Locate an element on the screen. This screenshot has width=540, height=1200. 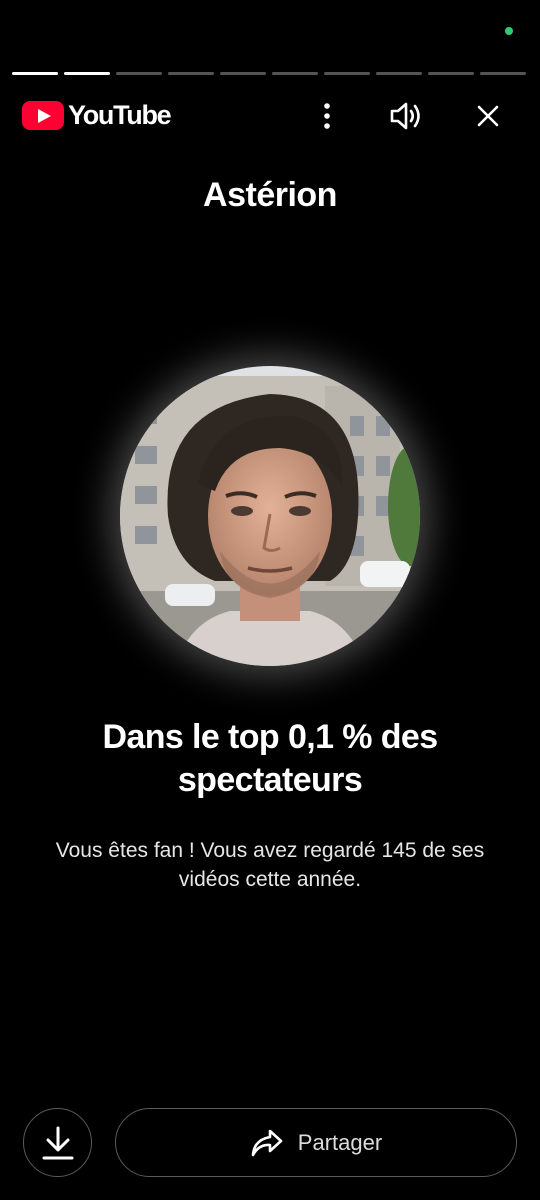
sound-toggle-button is located at coordinates (407, 116).